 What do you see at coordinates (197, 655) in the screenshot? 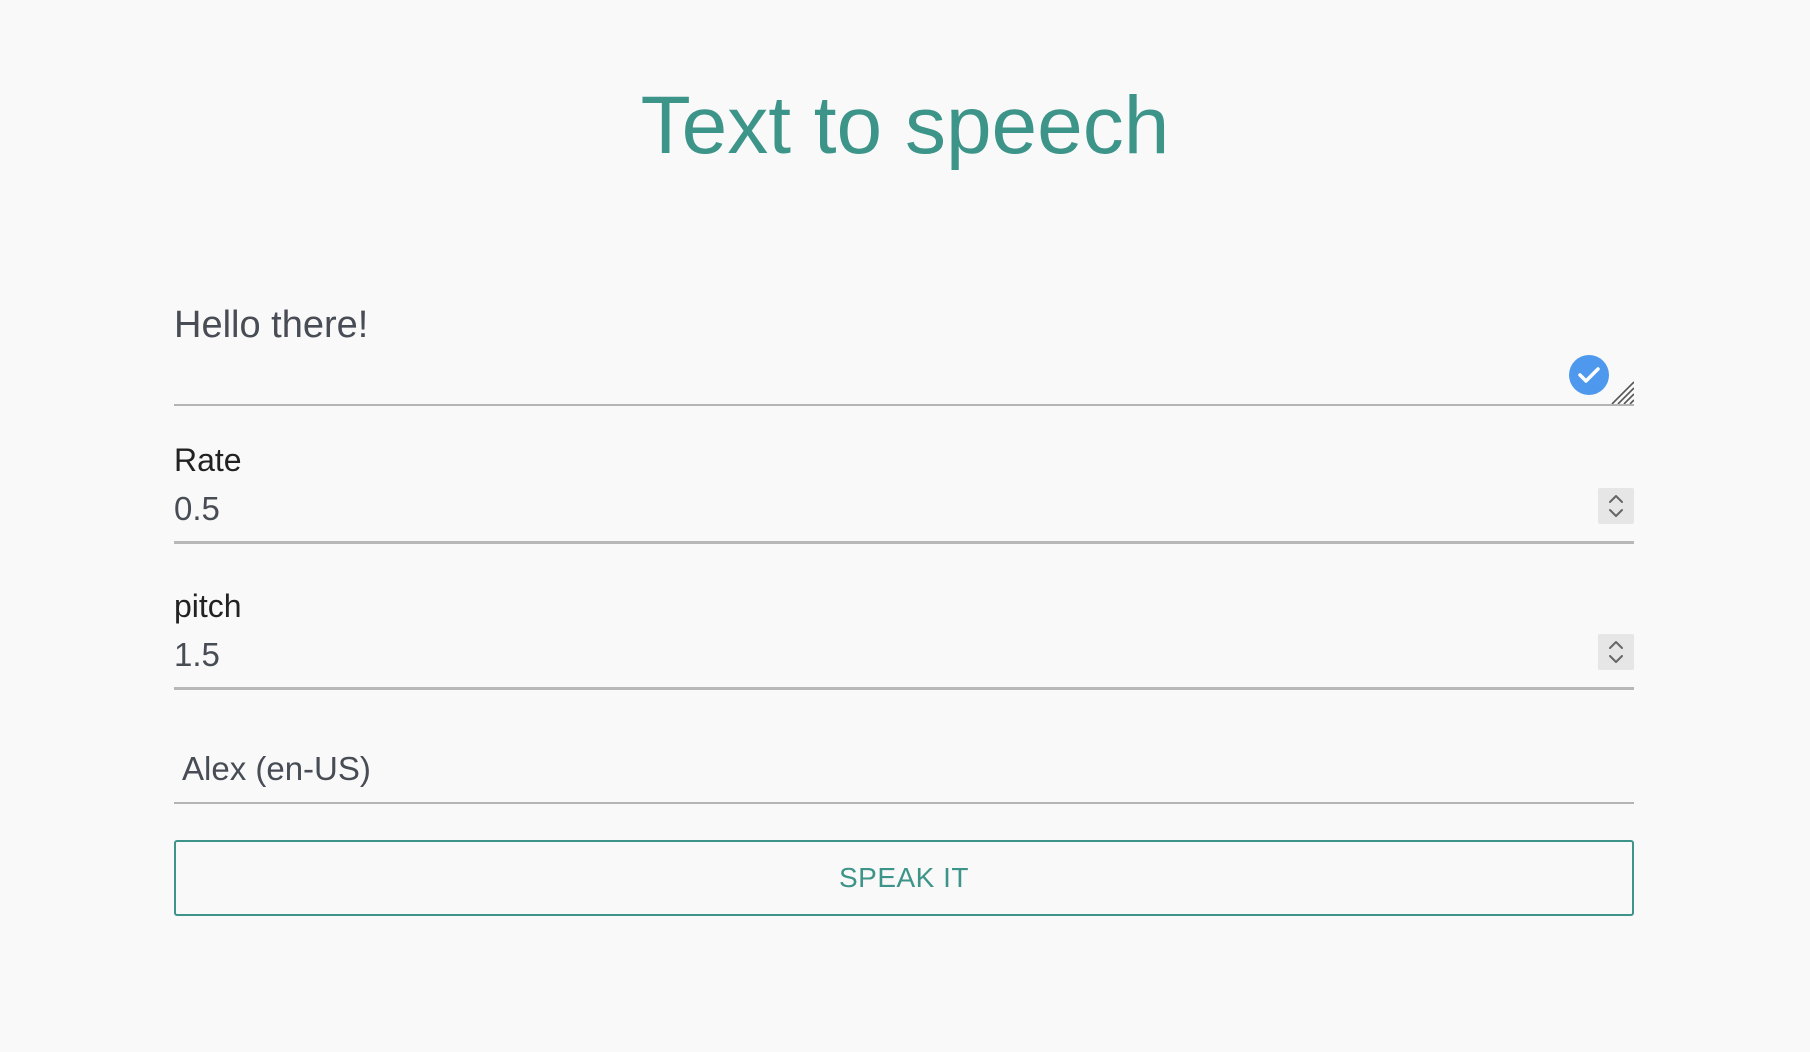
I see `pitch-value: 1.5` at bounding box center [197, 655].